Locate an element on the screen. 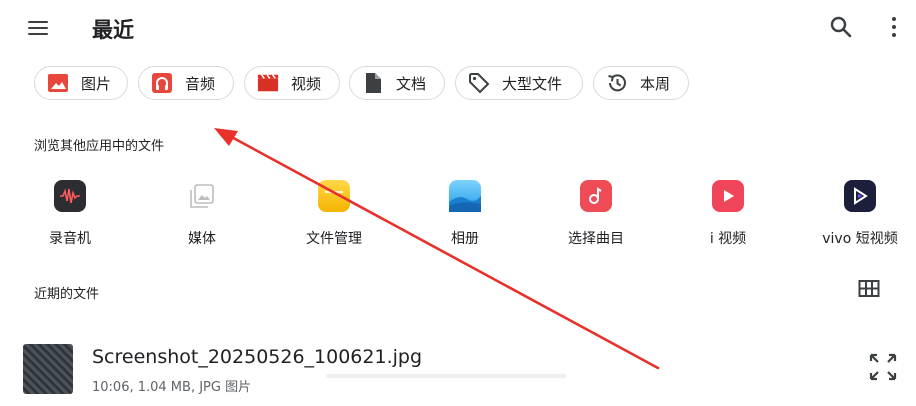 This screenshot has width=916, height=406. app-gallery: 相册 is located at coordinates (465, 214).